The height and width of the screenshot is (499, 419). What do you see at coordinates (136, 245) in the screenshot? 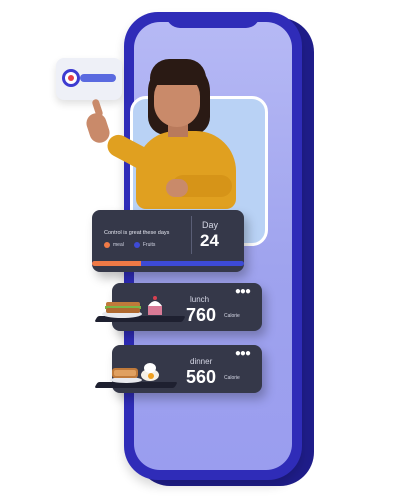
I see `fruits-legend-dot` at bounding box center [136, 245].